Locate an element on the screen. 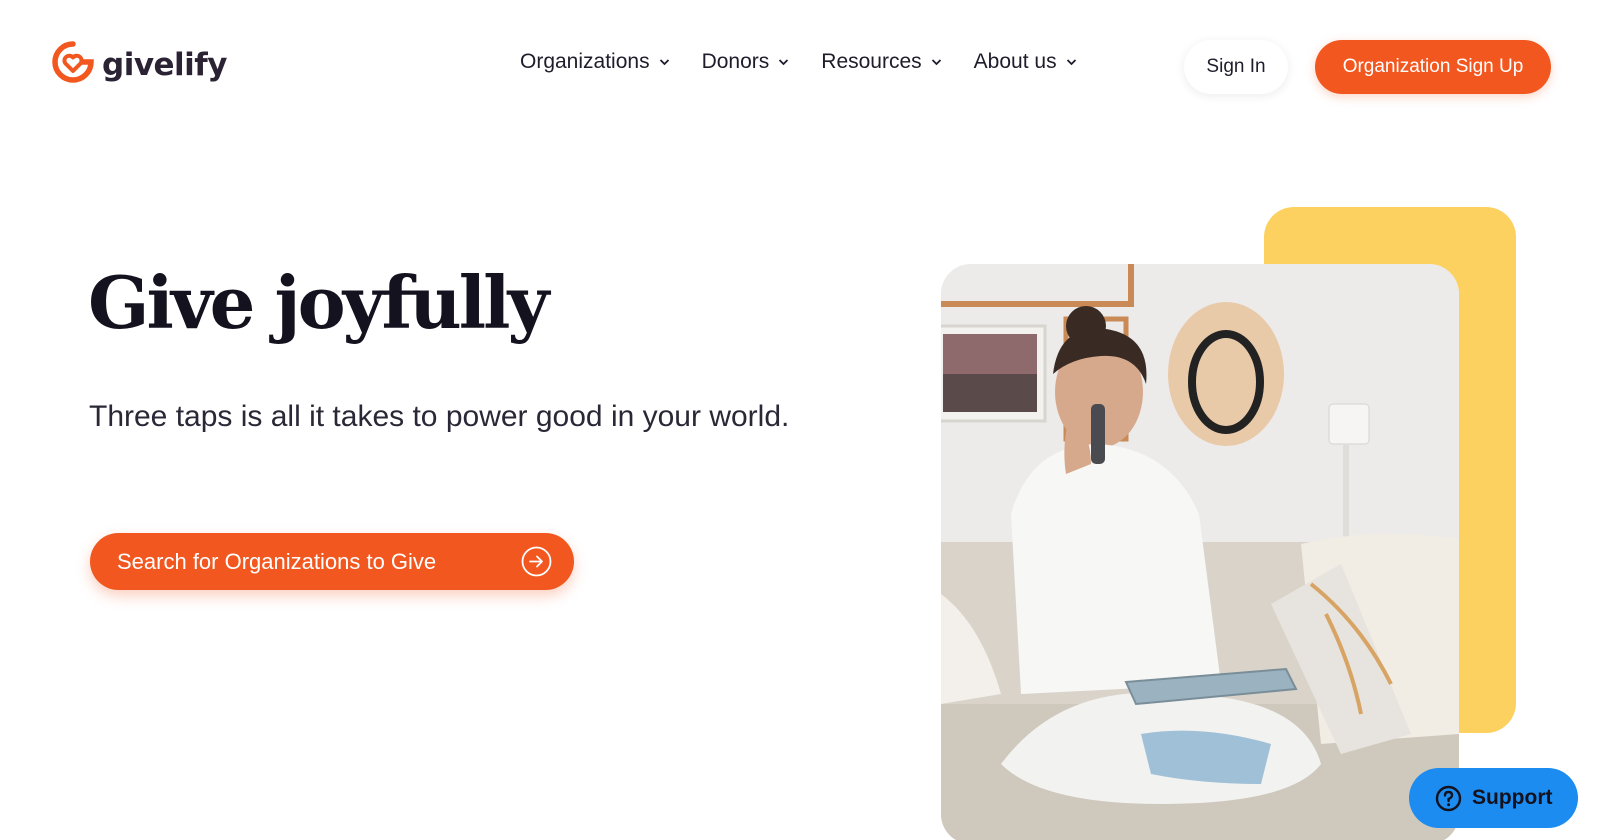  givelify-logo: givelify is located at coordinates (140, 64).